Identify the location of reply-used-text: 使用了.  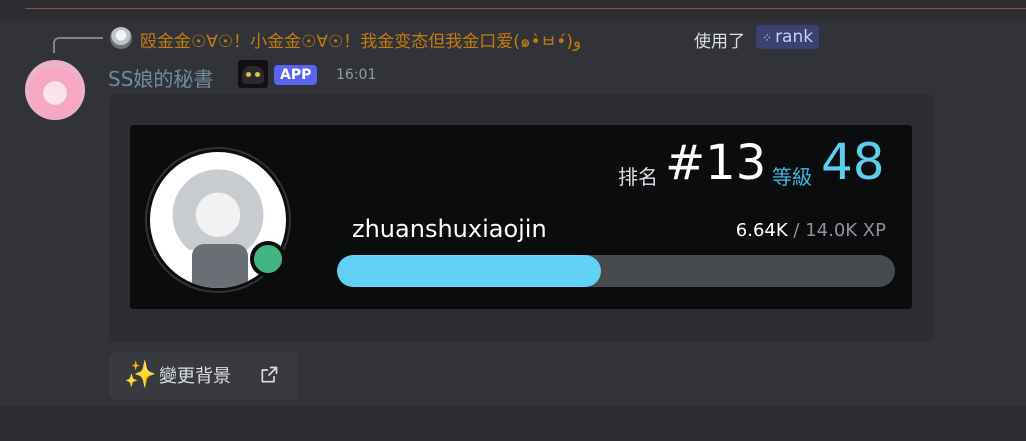
(719, 42).